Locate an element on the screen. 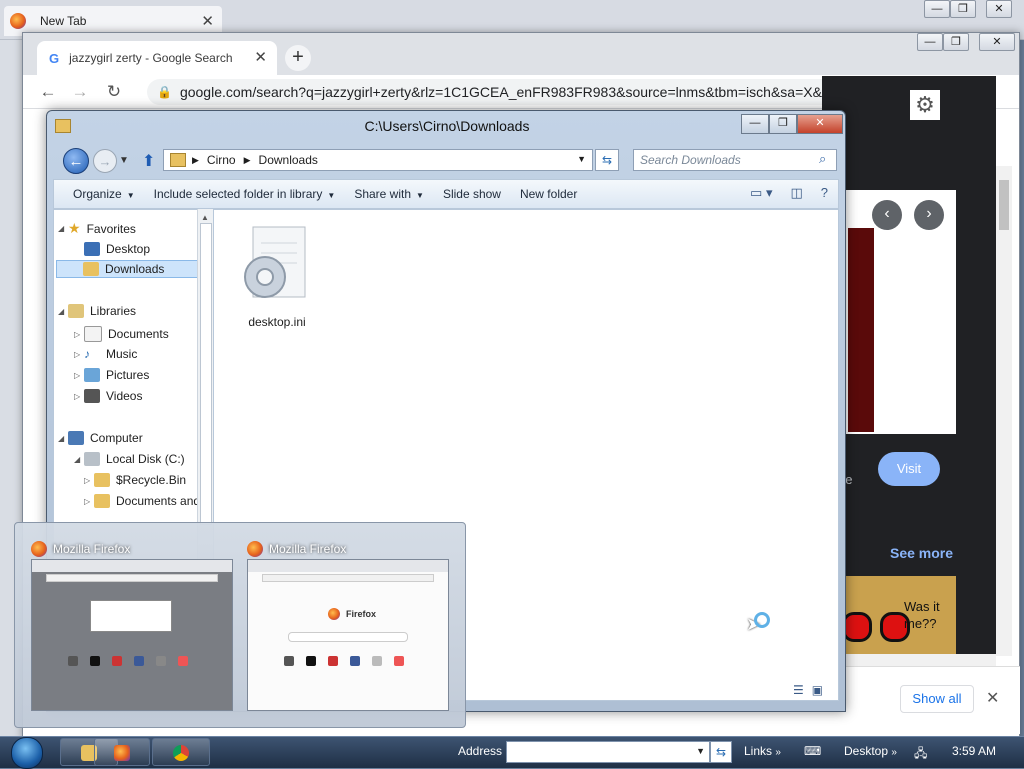 Image resolution: width=1024 pixels, height=769 pixels. clock: 3:59 AM is located at coordinates (974, 751).